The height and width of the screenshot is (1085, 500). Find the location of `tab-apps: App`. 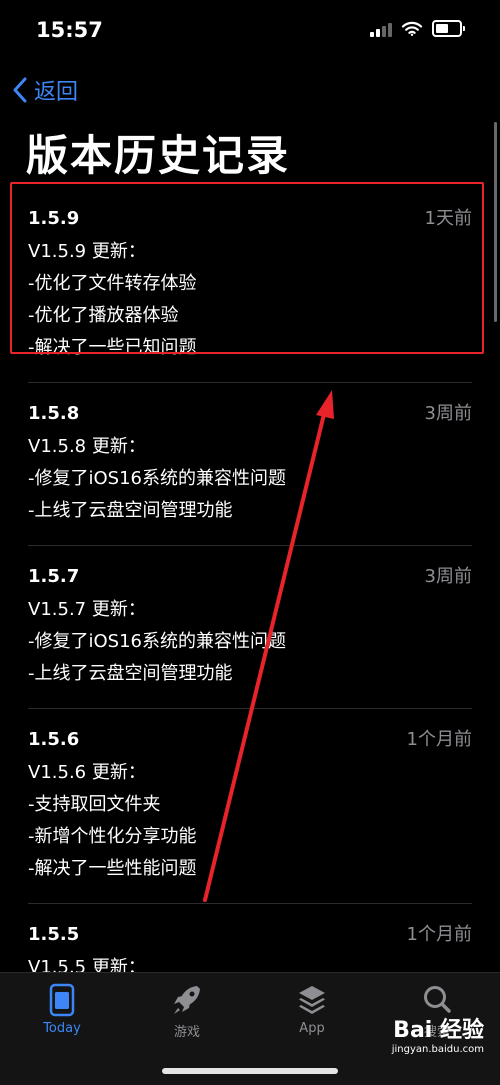

tab-apps: App is located at coordinates (312, 1009).